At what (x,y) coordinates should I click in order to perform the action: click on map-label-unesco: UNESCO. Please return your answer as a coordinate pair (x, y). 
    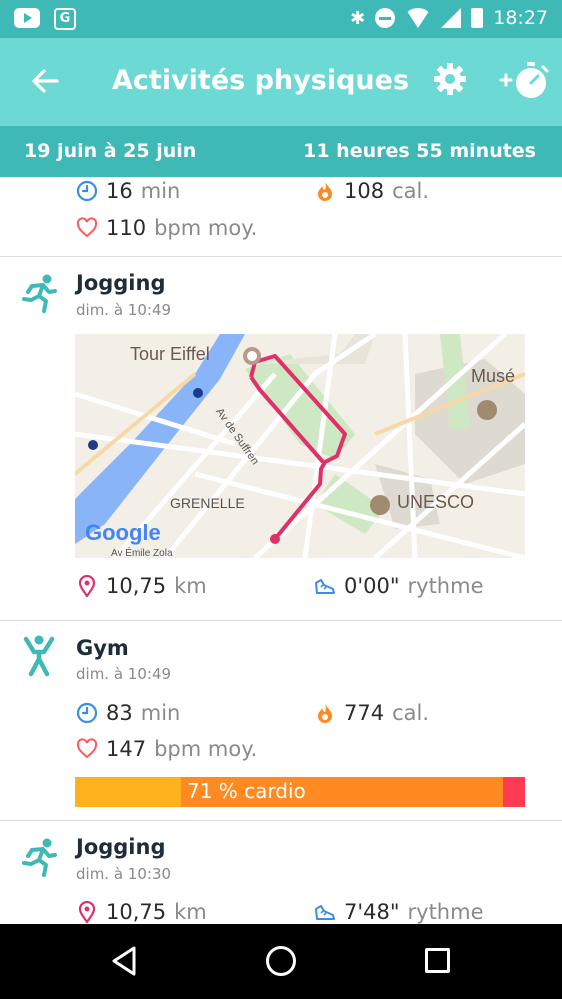
    Looking at the image, I should click on (436, 502).